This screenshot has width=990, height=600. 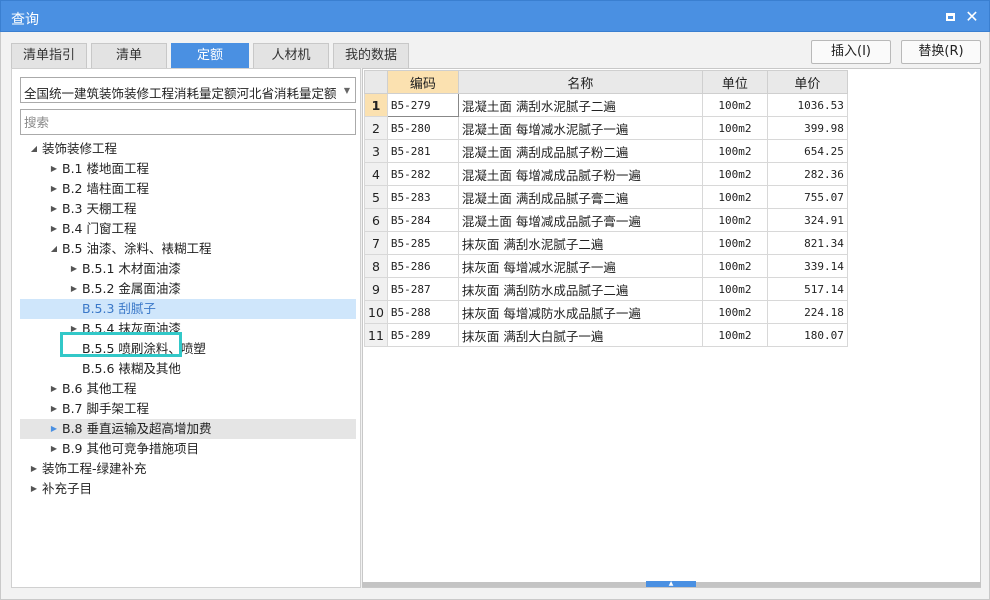 I want to click on row-number: 2, so click(x=376, y=128).